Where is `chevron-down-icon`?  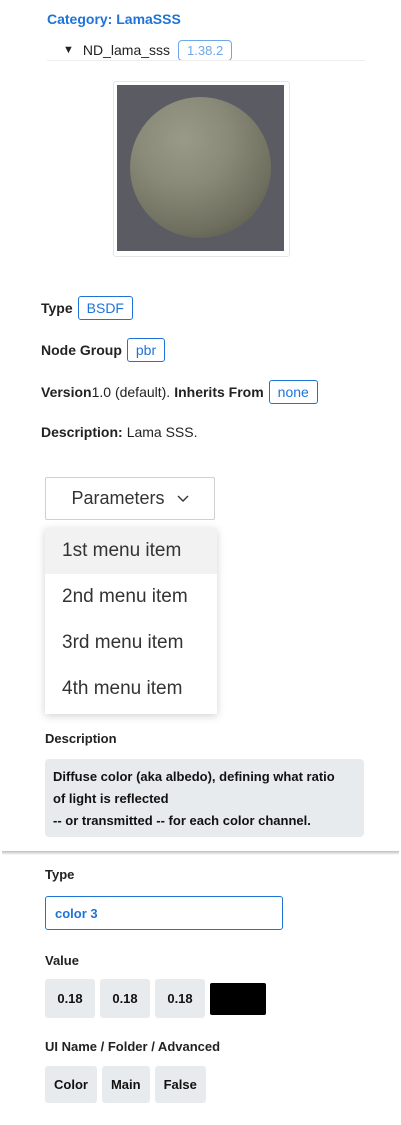 chevron-down-icon is located at coordinates (183, 498).